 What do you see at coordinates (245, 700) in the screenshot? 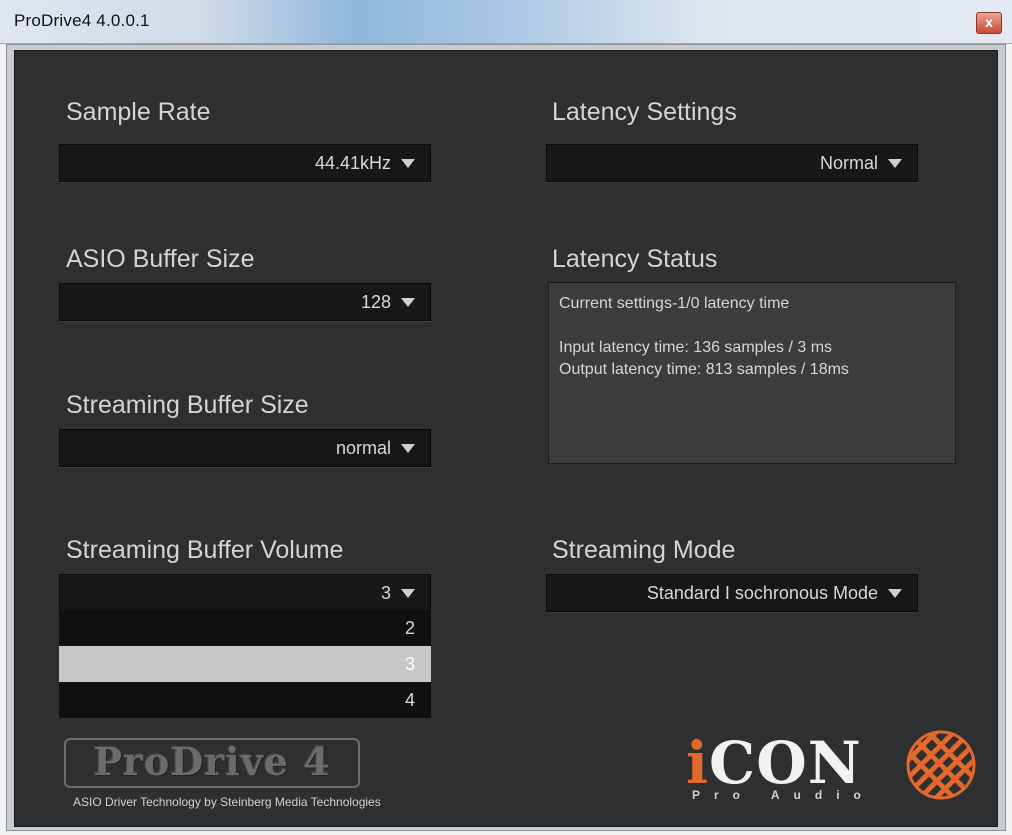
I see `volume-option: 4` at bounding box center [245, 700].